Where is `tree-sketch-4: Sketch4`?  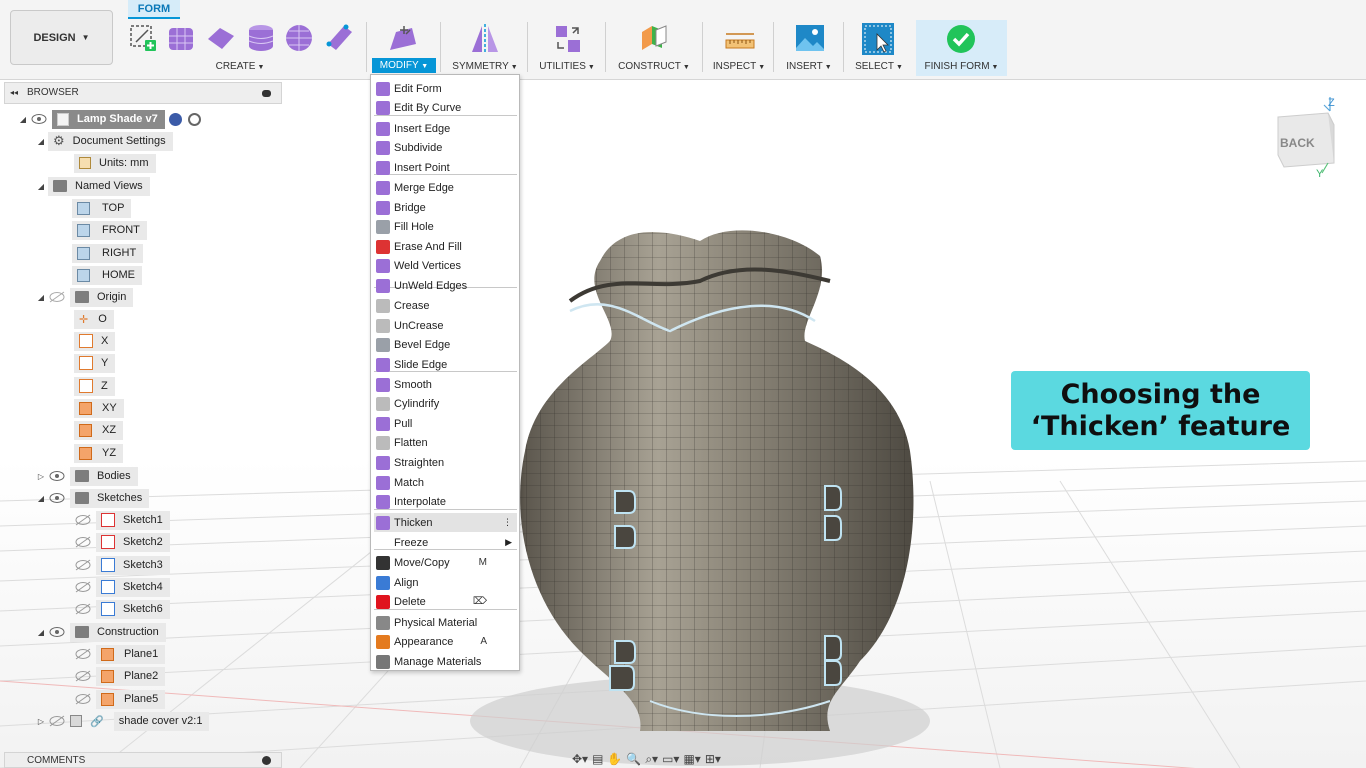
tree-sketch-4: Sketch4 is located at coordinates (122, 587).